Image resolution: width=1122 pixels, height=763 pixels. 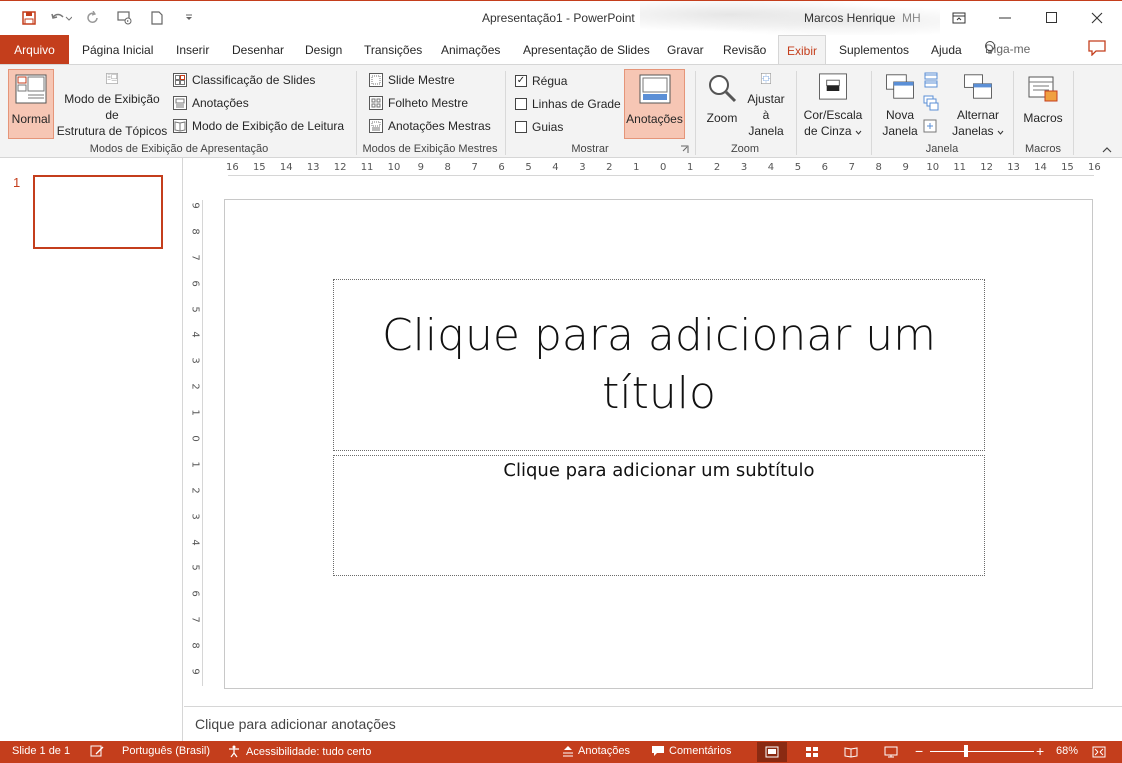 I want to click on notes-page-button: Anotações, so click(x=211, y=103).